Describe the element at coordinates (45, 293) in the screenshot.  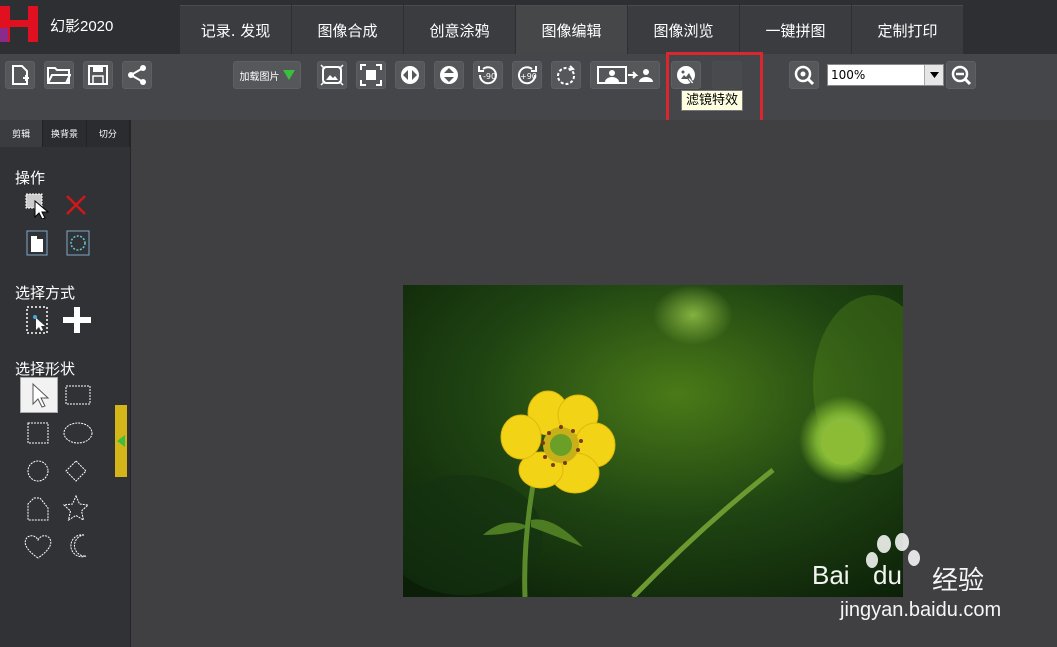
I see `section-select-mode-title: 选择方式` at that location.